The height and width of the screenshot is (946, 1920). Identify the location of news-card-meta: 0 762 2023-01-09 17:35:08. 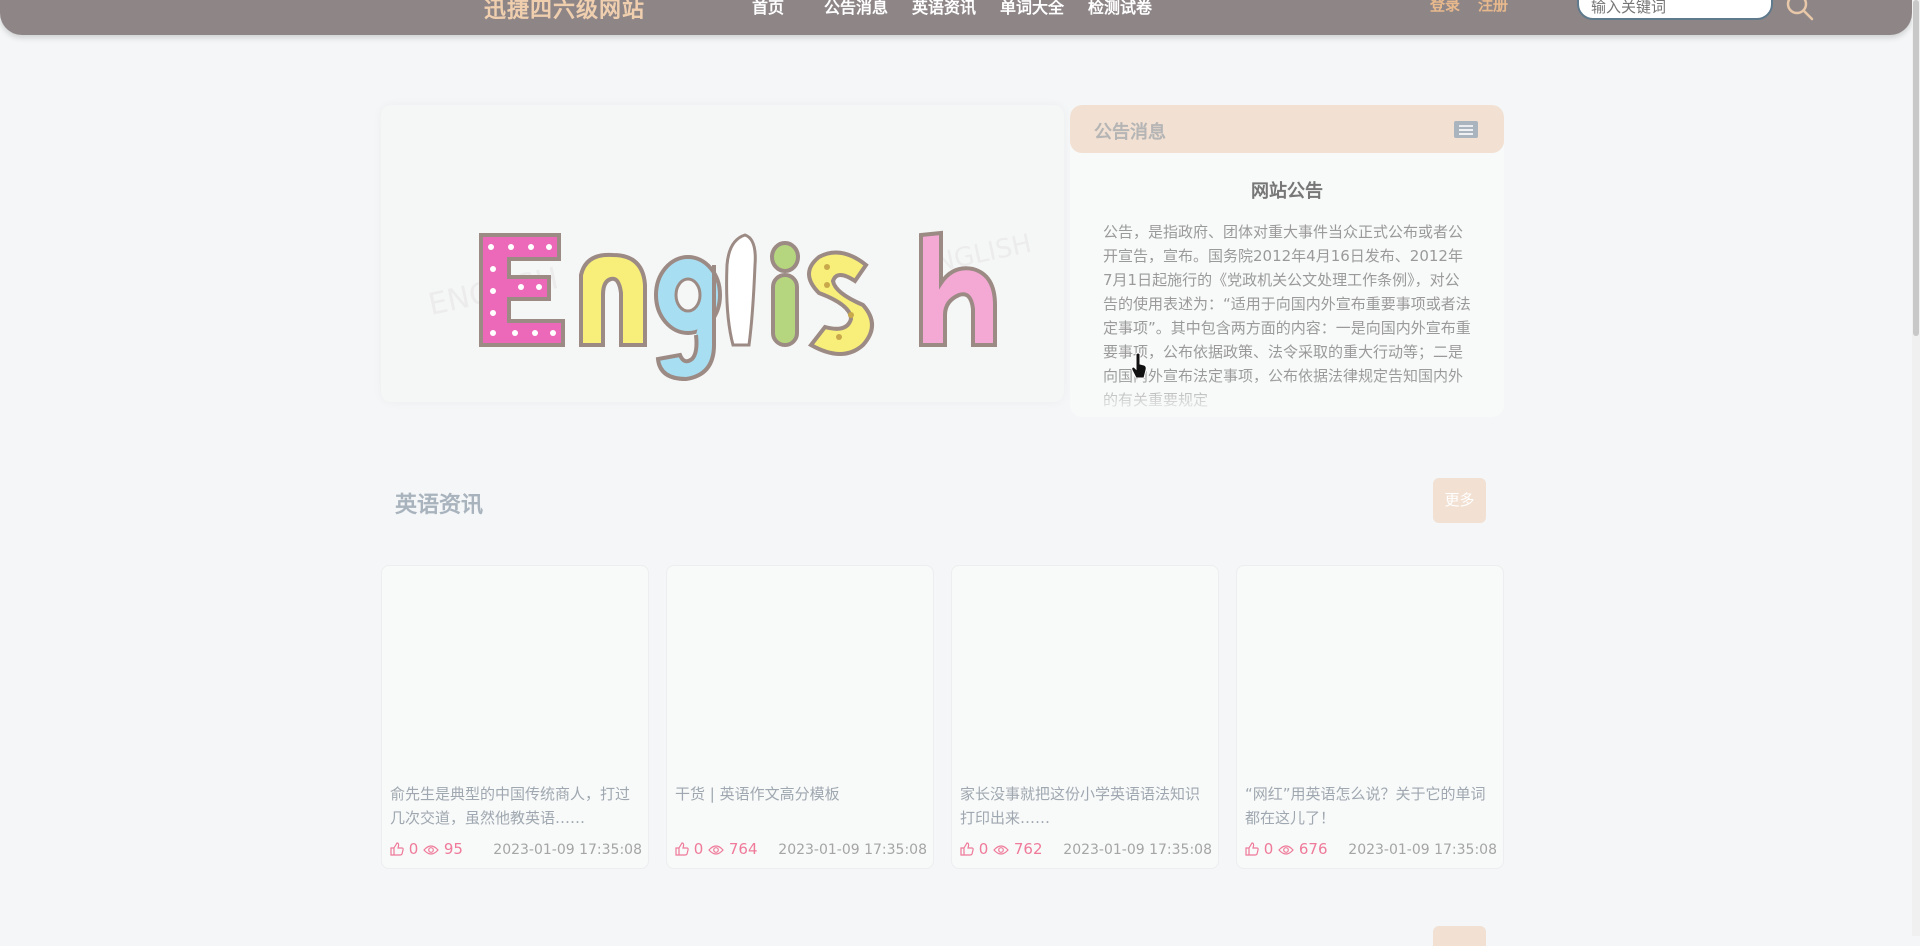
(1086, 850).